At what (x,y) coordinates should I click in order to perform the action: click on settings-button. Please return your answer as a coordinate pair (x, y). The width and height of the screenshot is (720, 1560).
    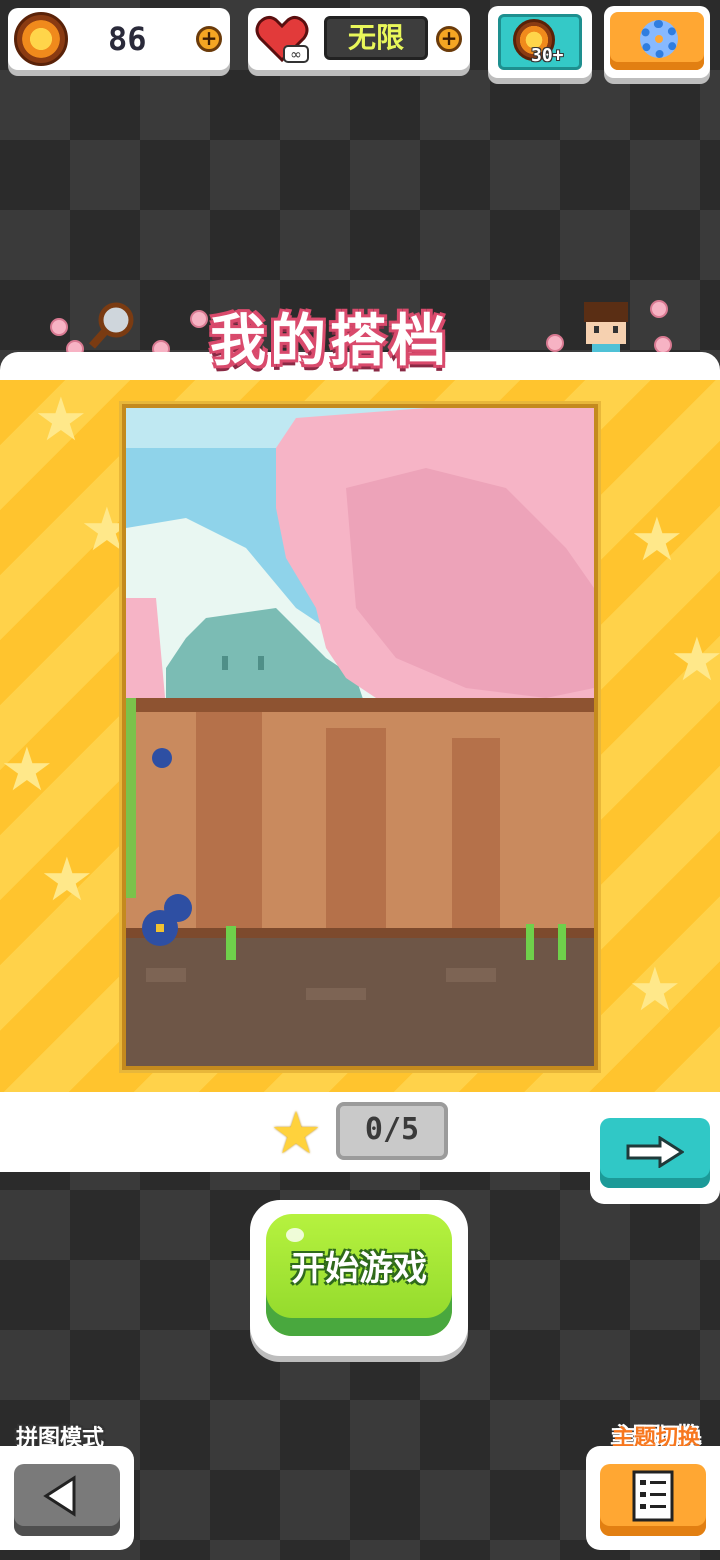
    Looking at the image, I should click on (657, 42).